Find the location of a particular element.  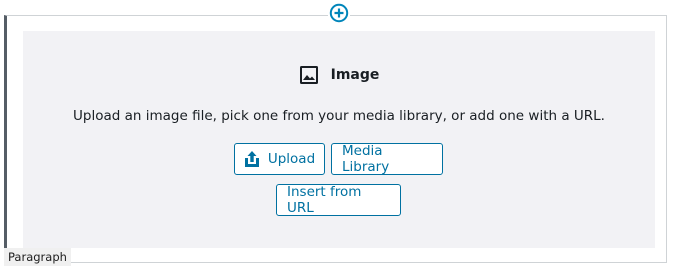

placeholder-label: Image is located at coordinates (339, 75).